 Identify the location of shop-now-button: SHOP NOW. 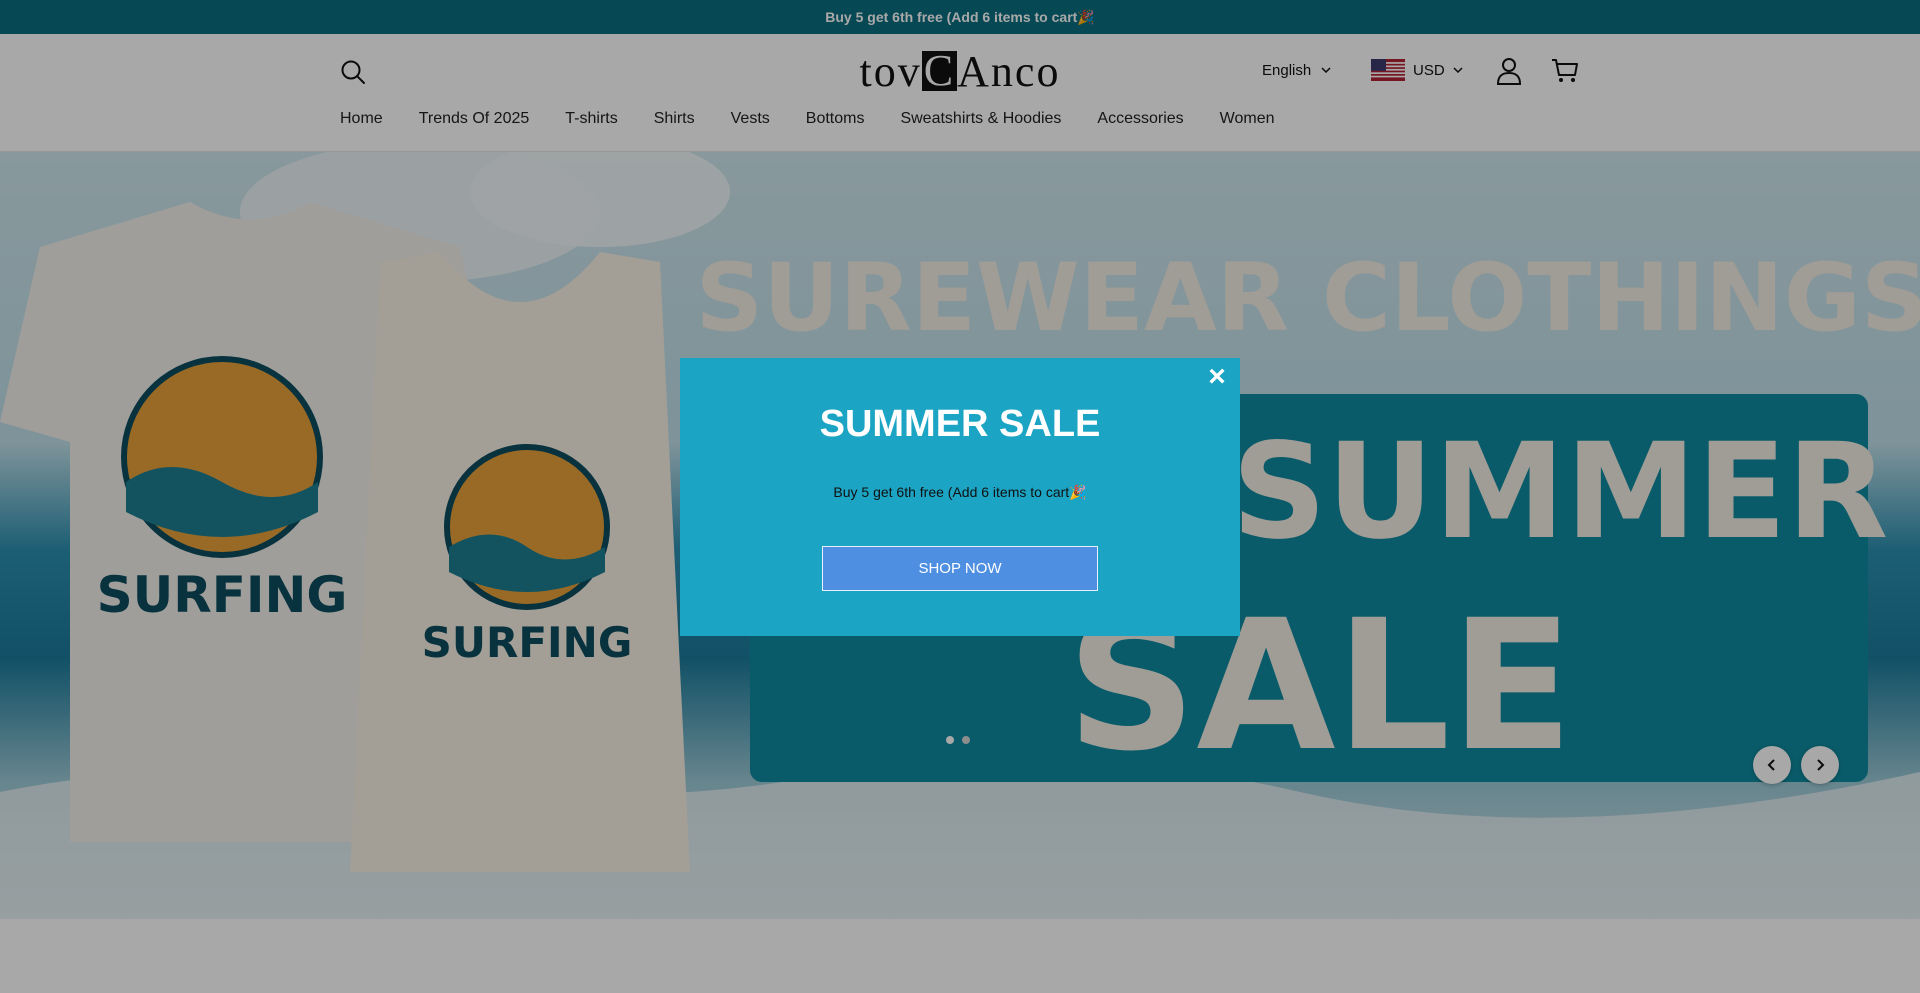
(960, 568).